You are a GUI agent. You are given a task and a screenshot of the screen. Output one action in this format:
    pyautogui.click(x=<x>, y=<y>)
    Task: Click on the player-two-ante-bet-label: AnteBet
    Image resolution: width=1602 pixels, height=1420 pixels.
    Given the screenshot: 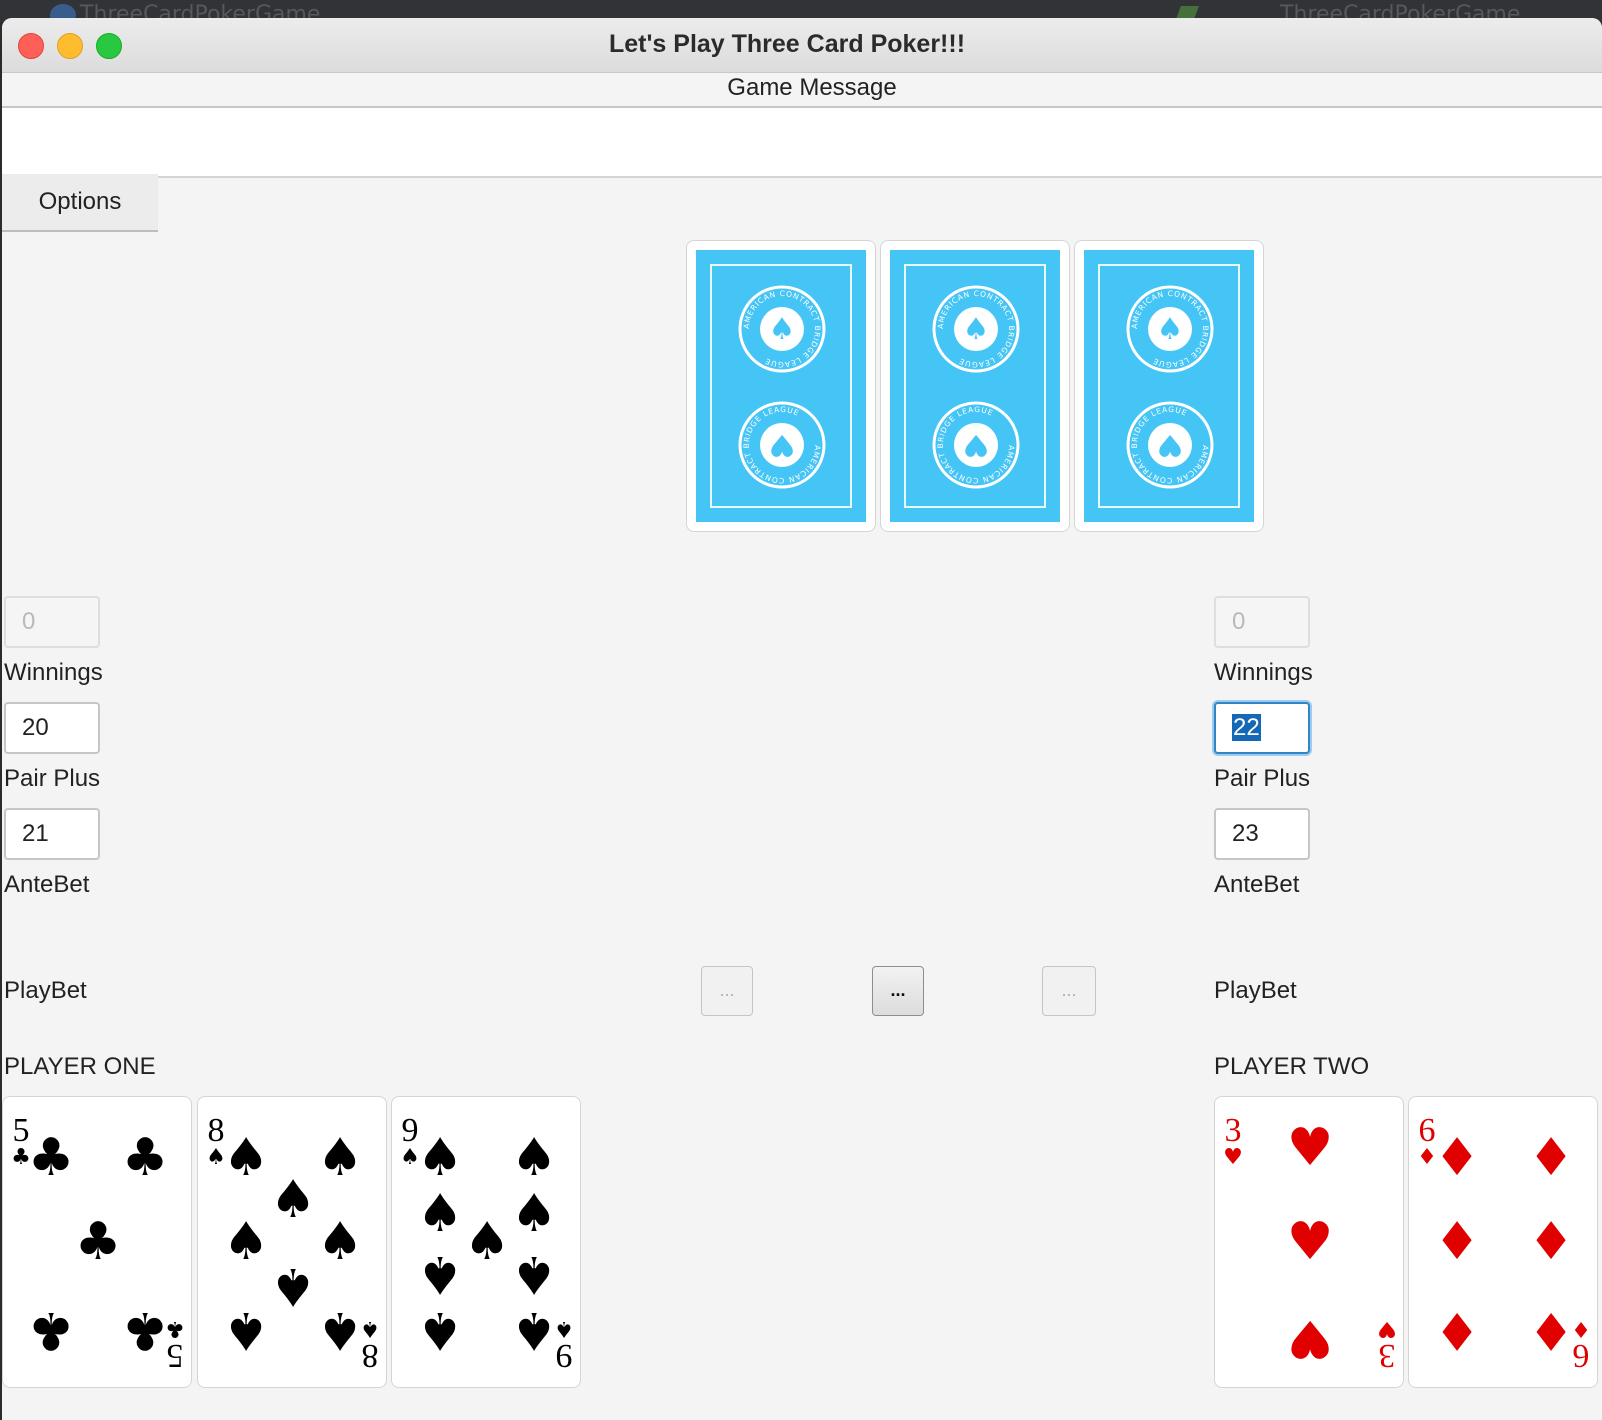 What is the action you would take?
    pyautogui.click(x=1257, y=884)
    